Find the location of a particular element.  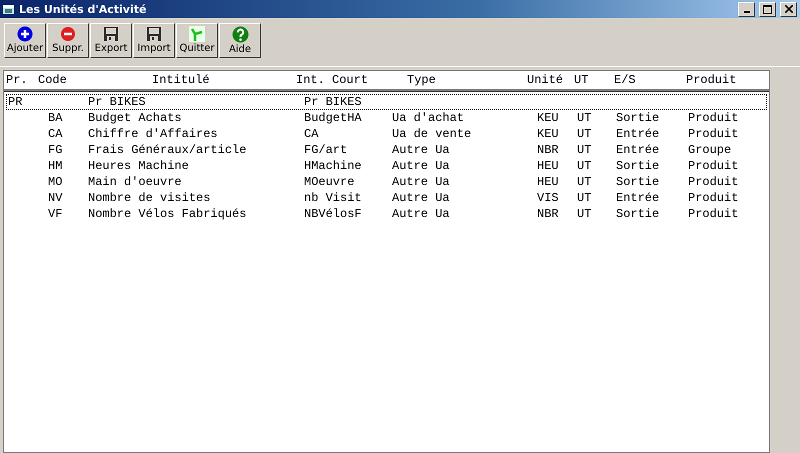

column-heading: Type is located at coordinates (467, 80).